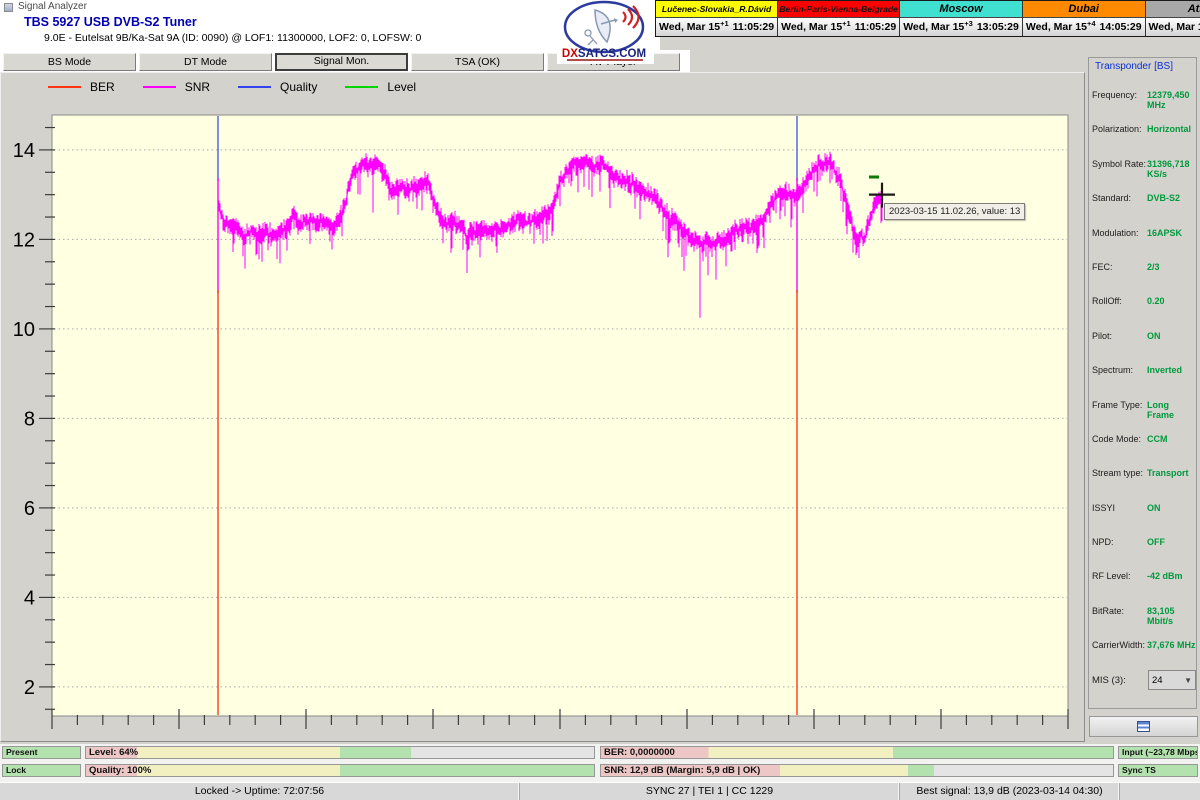 The height and width of the screenshot is (800, 1200). Describe the element at coordinates (41, 752) in the screenshot. I see `meter-present: Present` at that location.